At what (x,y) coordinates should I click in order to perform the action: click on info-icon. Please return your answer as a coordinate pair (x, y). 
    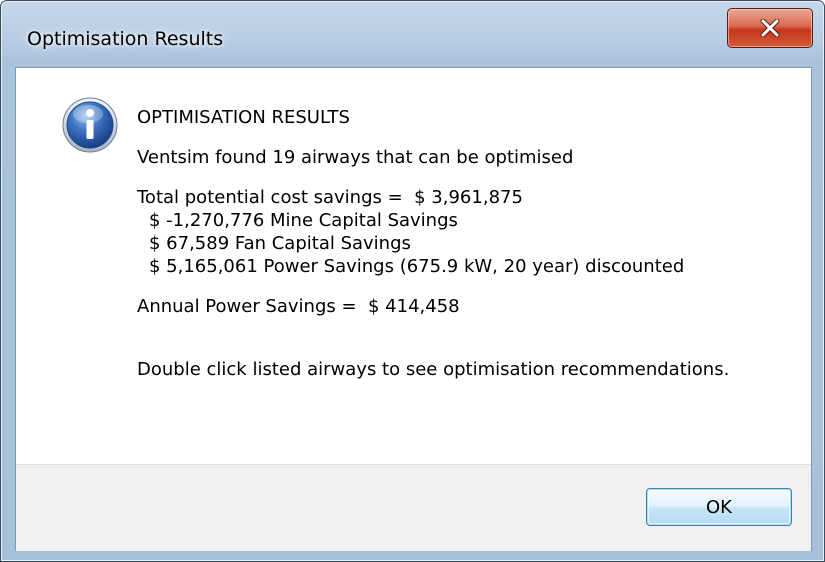
    Looking at the image, I should click on (90, 125).